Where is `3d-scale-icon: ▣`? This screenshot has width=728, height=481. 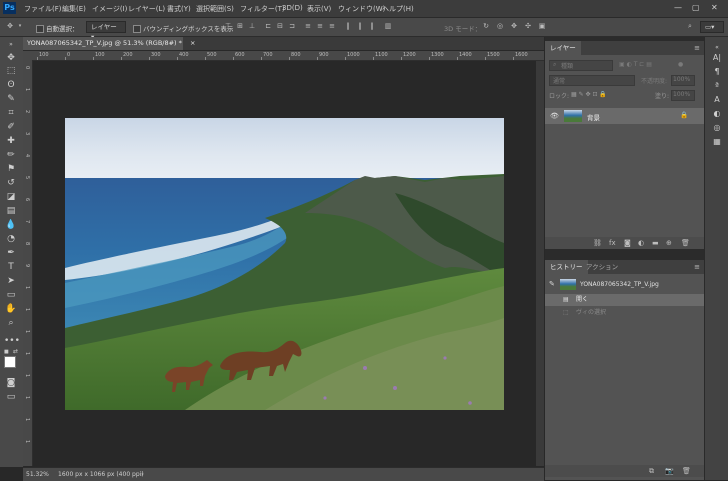
3d-scale-icon: ▣ is located at coordinates (542, 26).